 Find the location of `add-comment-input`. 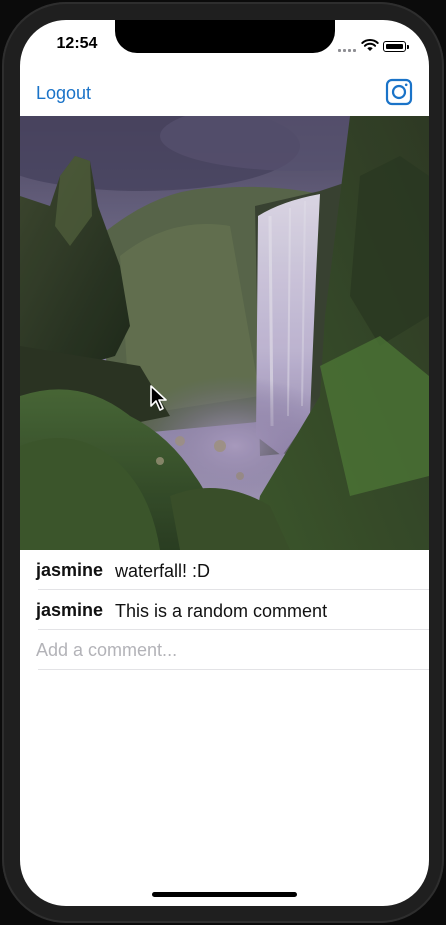

add-comment-input is located at coordinates (221, 650).